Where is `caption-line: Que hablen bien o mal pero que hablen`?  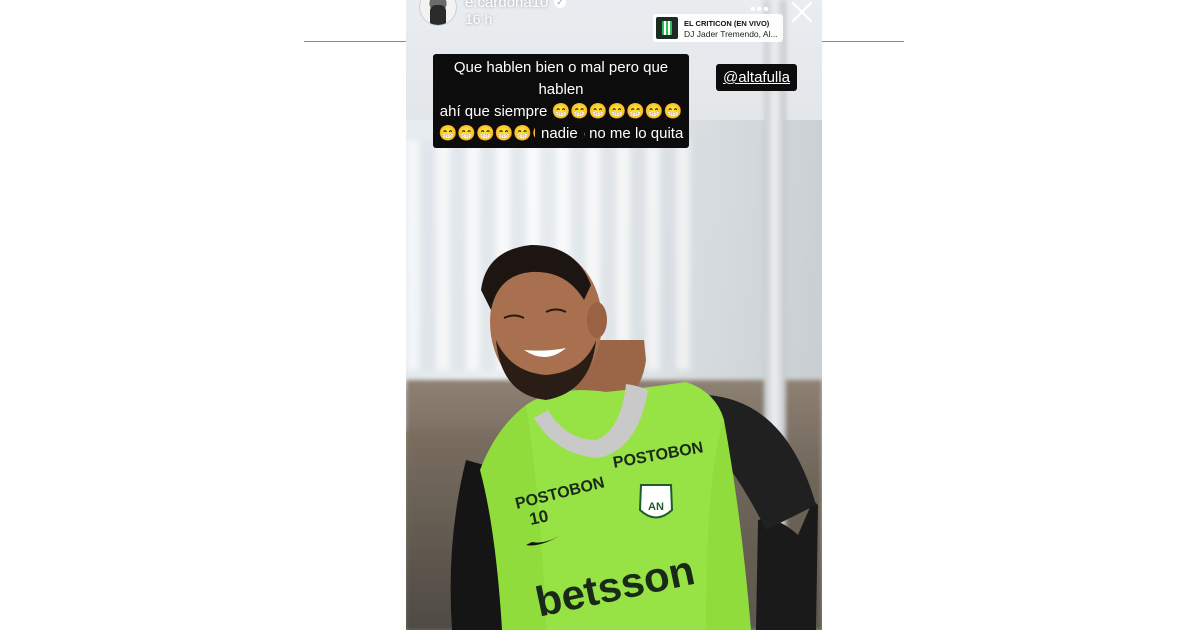 caption-line: Que hablen bien o mal pero que hablen is located at coordinates (561, 78).